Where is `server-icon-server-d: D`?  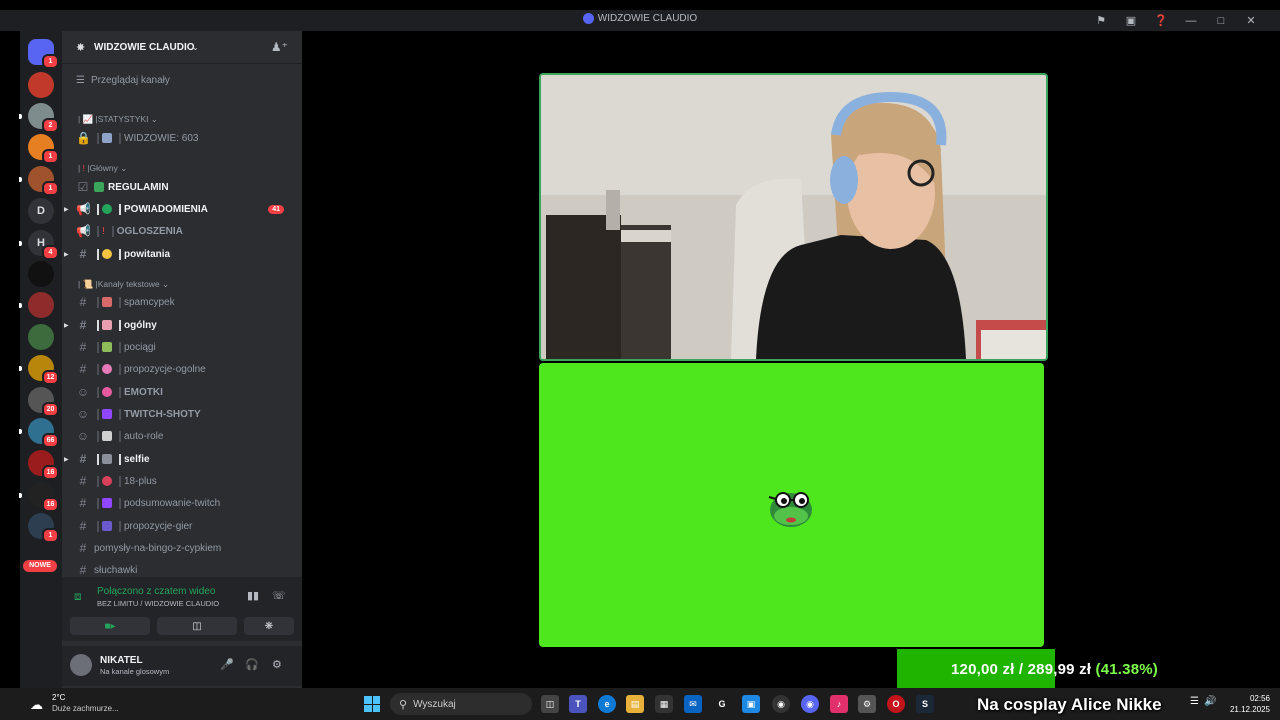 server-icon-server-d: D is located at coordinates (41, 211).